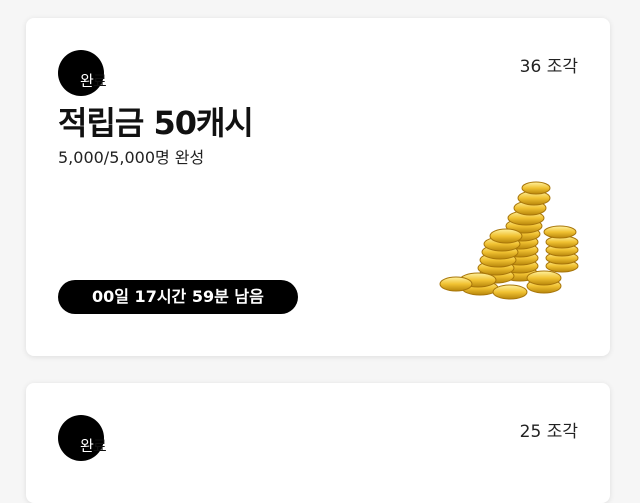  What do you see at coordinates (131, 157) in the screenshot?
I see `participant-progress: 5,000/5,000명 완성` at bounding box center [131, 157].